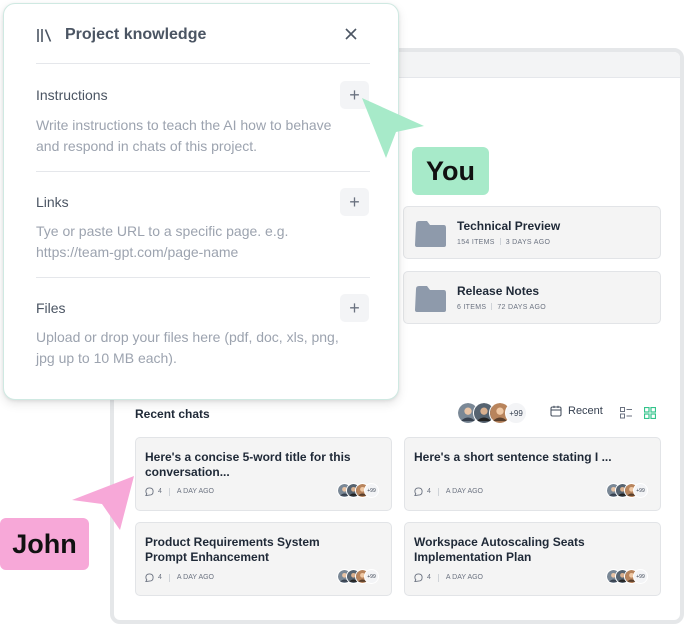 The height and width of the screenshot is (626, 687). What do you see at coordinates (450, 171) in the screenshot?
I see `cursor-tag-you: You` at bounding box center [450, 171].